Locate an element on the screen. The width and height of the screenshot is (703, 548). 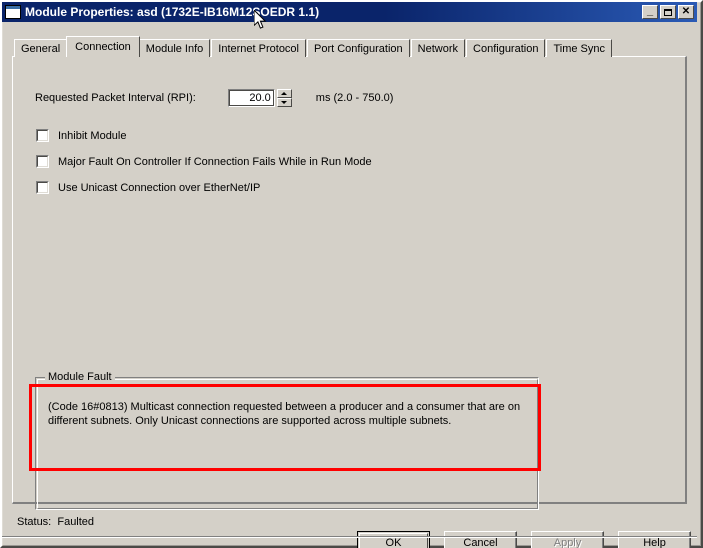
minimize-button: _ is located at coordinates (650, 12).